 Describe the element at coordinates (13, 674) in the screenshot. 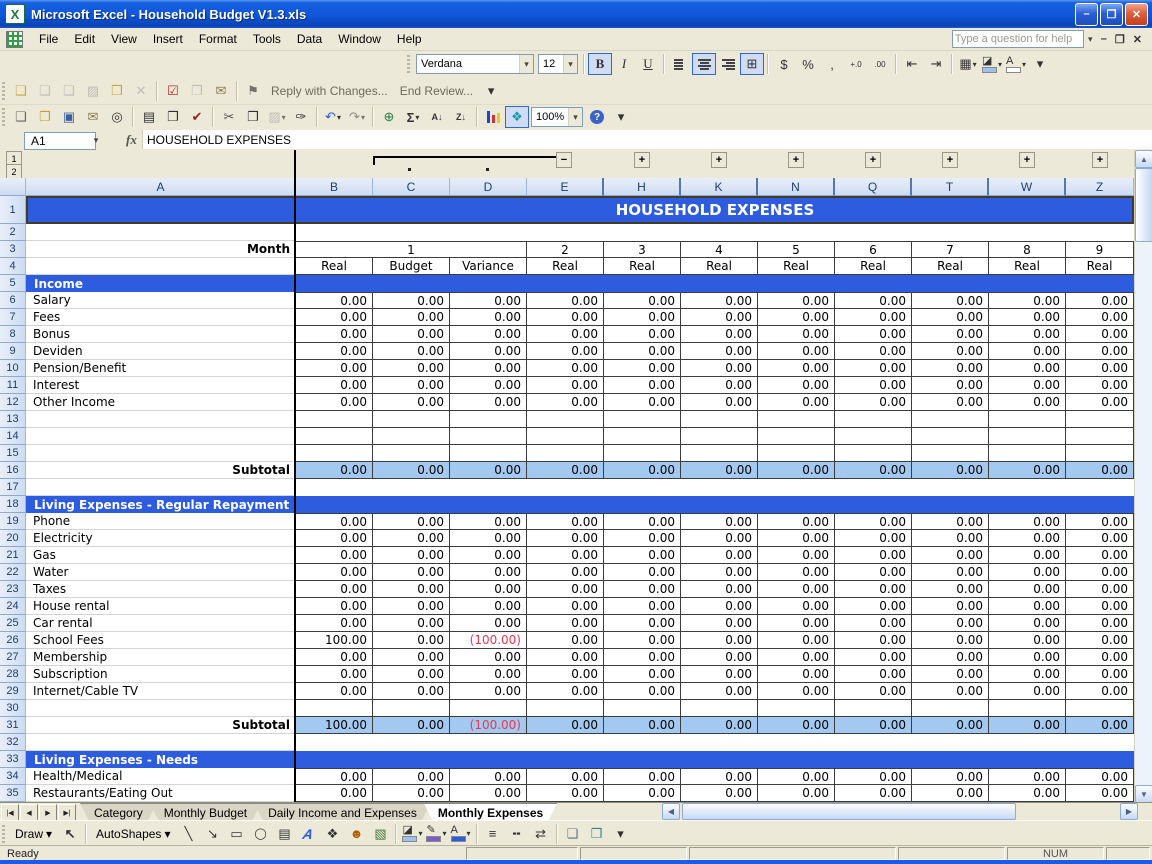

I see `row-header-28: 28` at that location.